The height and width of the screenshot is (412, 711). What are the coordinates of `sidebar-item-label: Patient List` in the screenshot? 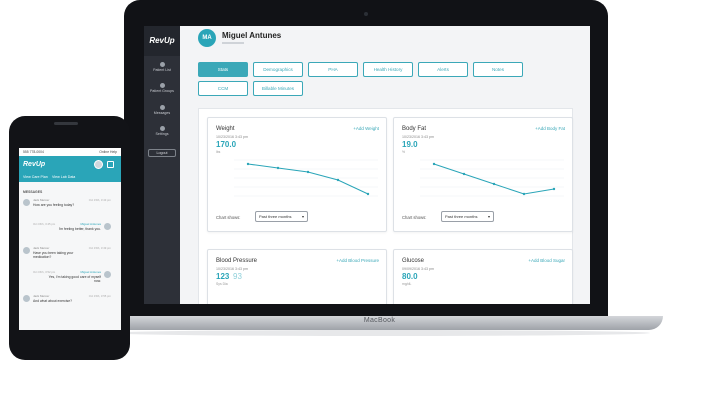 It's located at (162, 70).